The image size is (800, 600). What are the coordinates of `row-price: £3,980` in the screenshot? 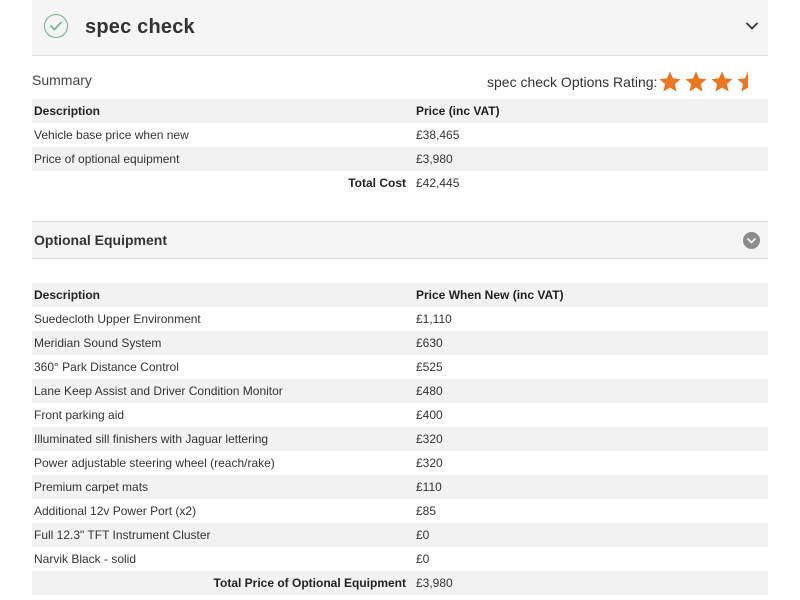 It's located at (589, 159).